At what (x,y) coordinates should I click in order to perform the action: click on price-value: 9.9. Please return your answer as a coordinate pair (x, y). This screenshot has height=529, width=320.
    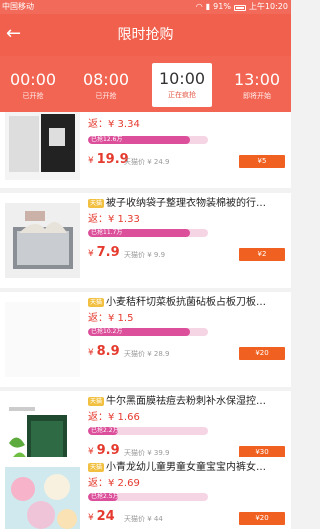
    Looking at the image, I should click on (108, 450).